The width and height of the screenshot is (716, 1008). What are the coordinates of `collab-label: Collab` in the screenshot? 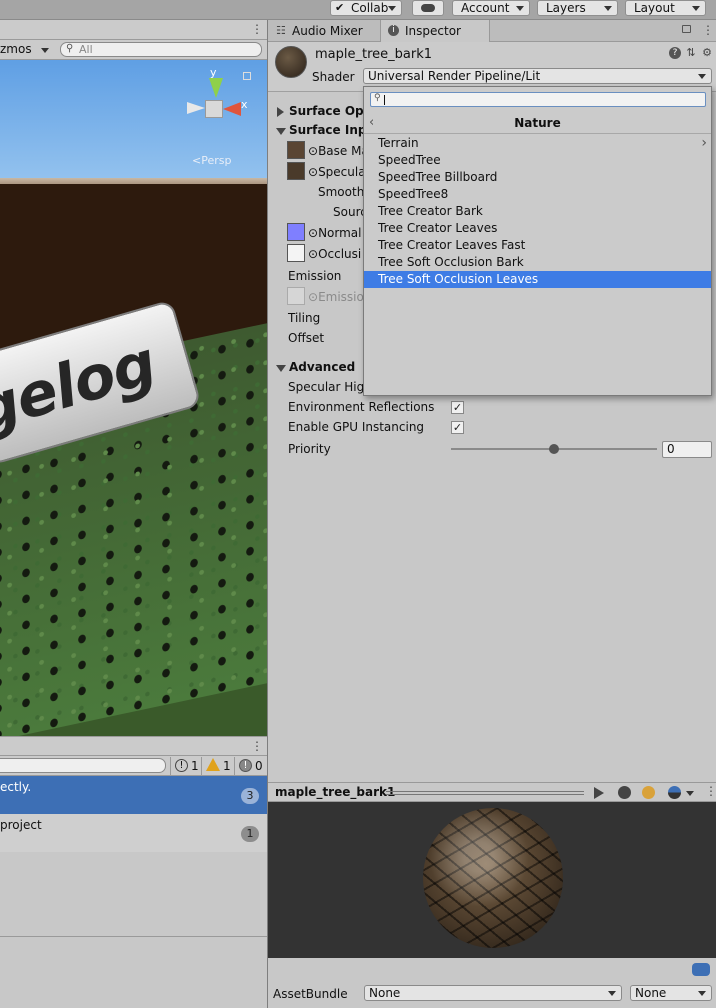 It's located at (370, 8).